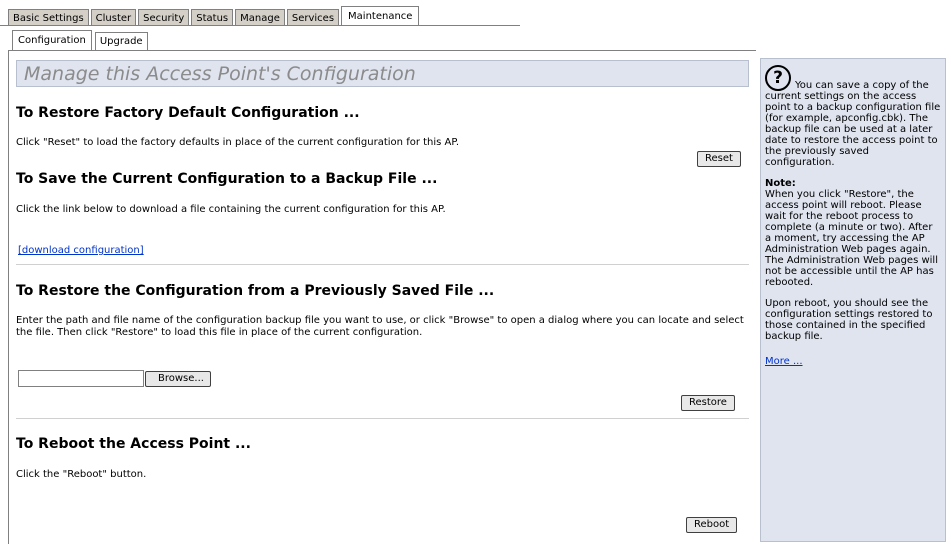 The height and width of the screenshot is (544, 951). Describe the element at coordinates (164, 17) in the screenshot. I see `tab-security: Security` at that location.